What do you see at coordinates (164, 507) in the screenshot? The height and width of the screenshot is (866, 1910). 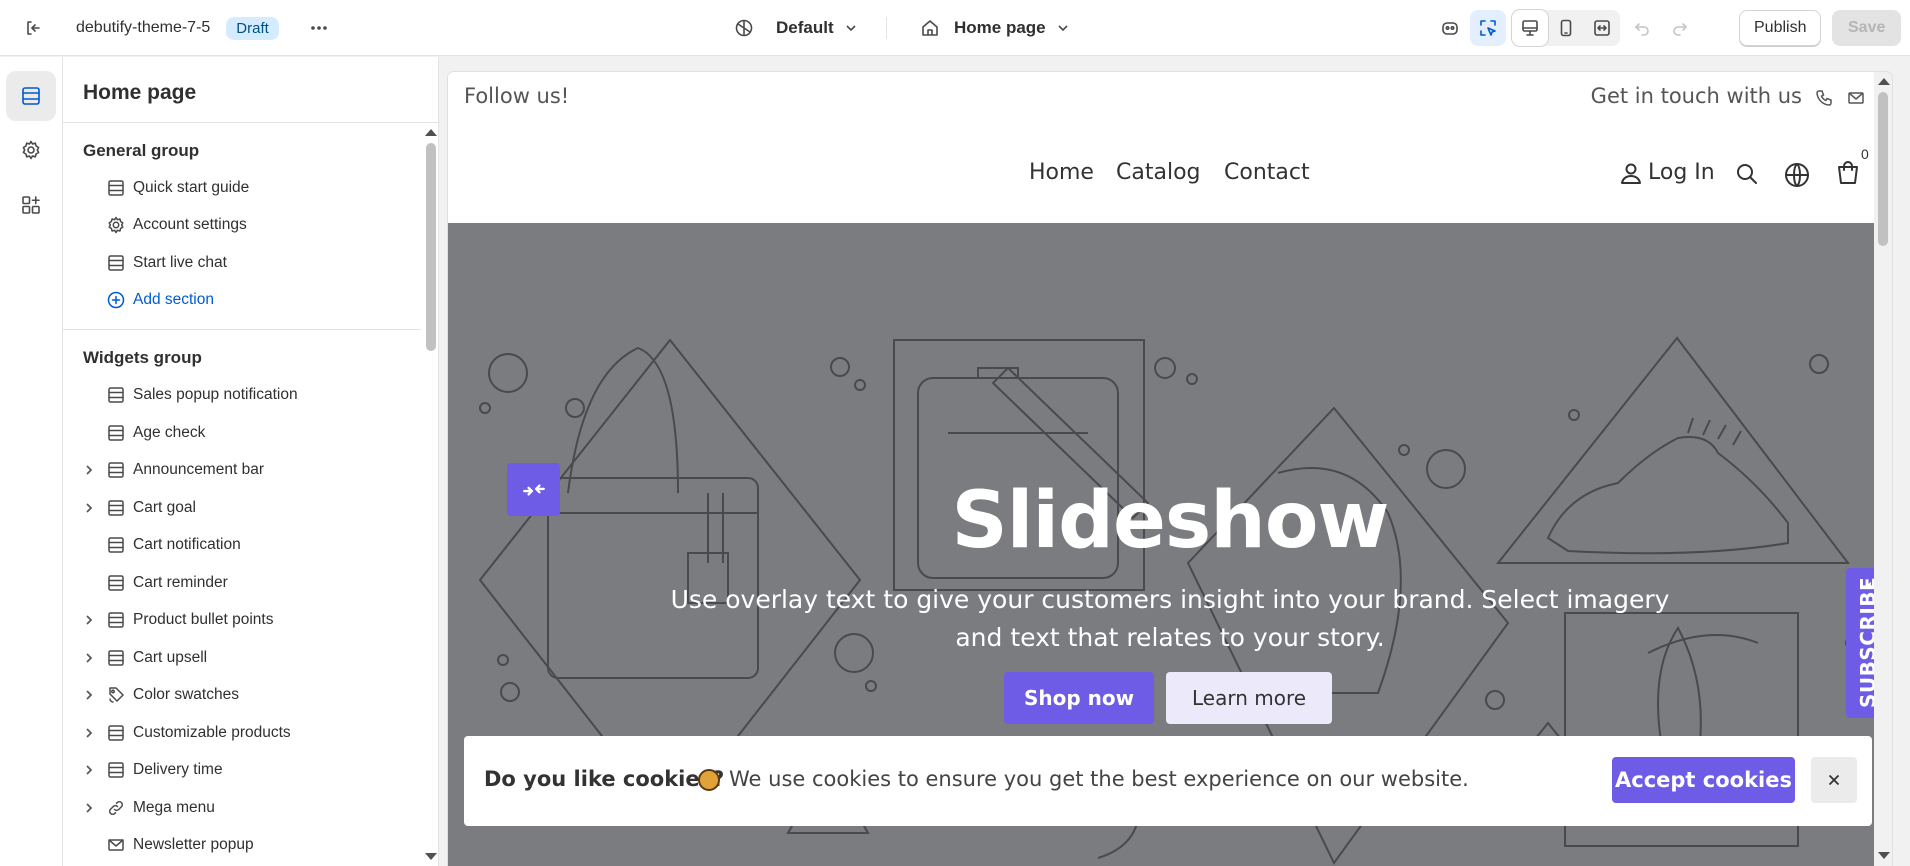 I see `section-item-label: Cart goal` at bounding box center [164, 507].